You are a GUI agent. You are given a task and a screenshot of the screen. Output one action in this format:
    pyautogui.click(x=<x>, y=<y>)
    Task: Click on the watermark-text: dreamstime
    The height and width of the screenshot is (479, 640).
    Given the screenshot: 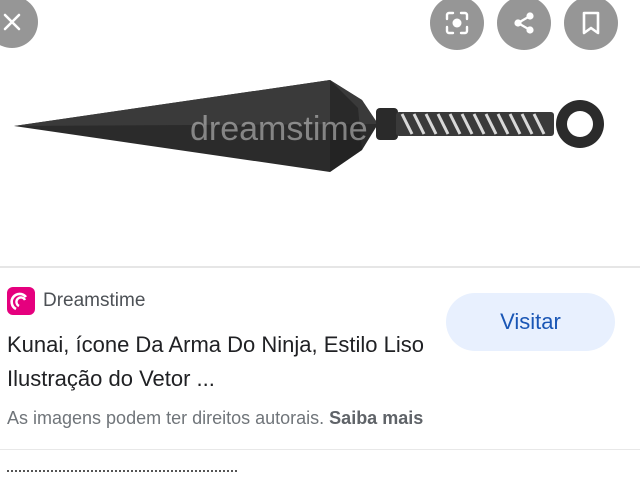 What is the action you would take?
    pyautogui.click(x=279, y=129)
    